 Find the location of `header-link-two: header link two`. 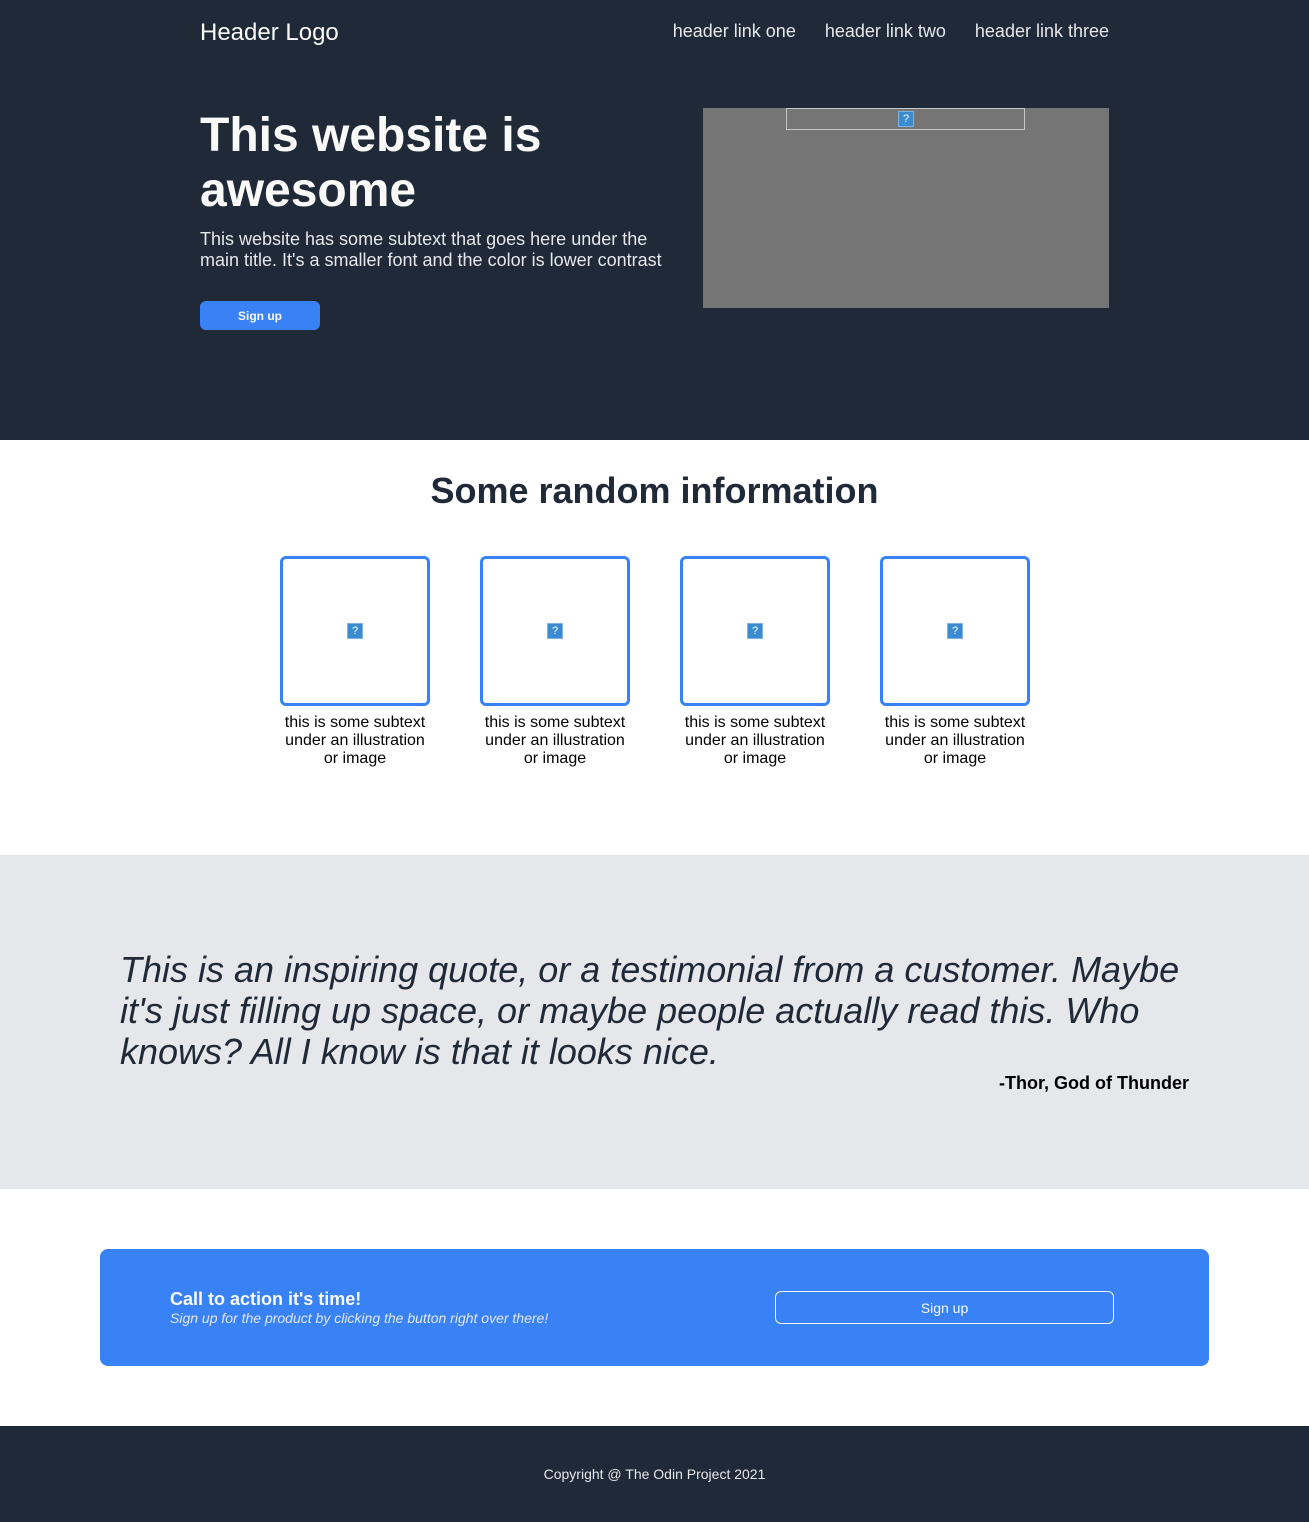

header-link-two: header link two is located at coordinates (885, 31).